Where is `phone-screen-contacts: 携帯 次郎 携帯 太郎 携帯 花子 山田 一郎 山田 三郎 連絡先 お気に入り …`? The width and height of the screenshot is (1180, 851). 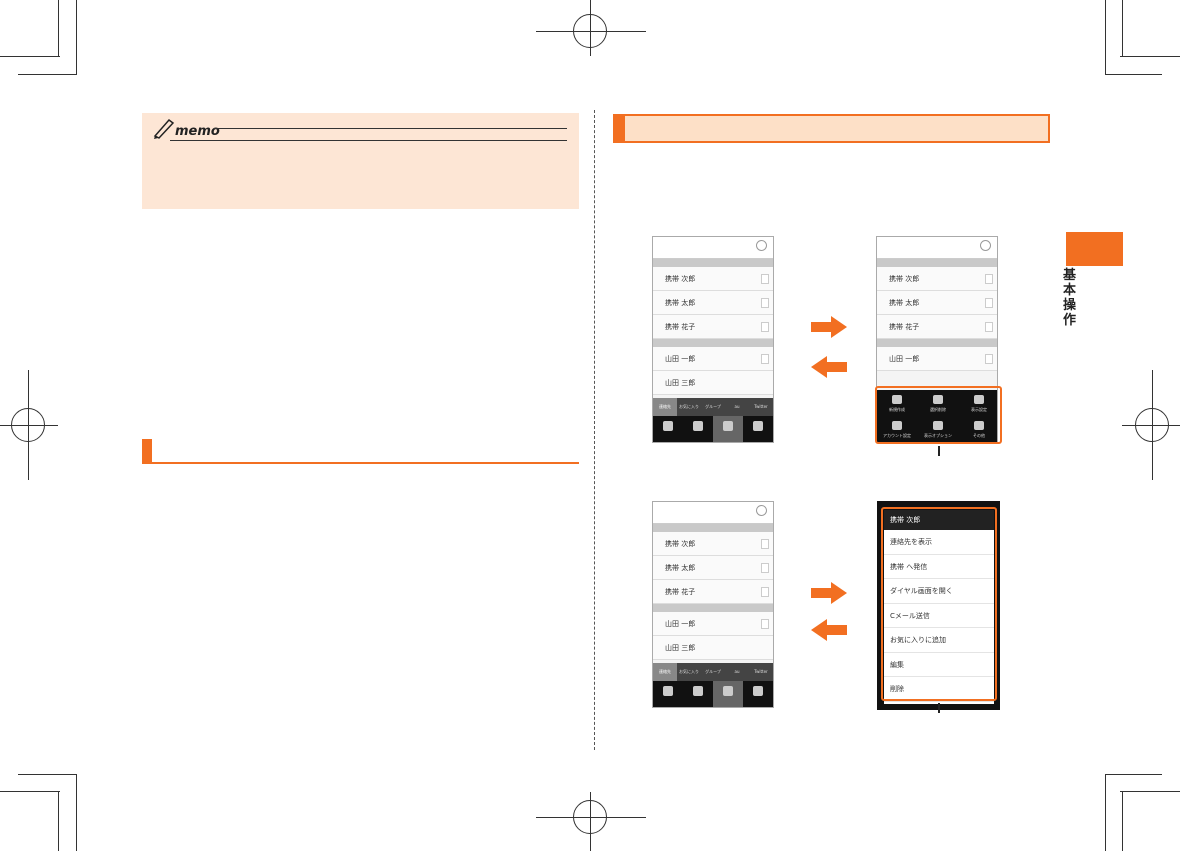
phone-screen-contacts: 携帯 次郎 携帯 太郎 携帯 花子 山田 一郎 山田 三郎 連絡先 お気に入り … is located at coordinates (713, 339).